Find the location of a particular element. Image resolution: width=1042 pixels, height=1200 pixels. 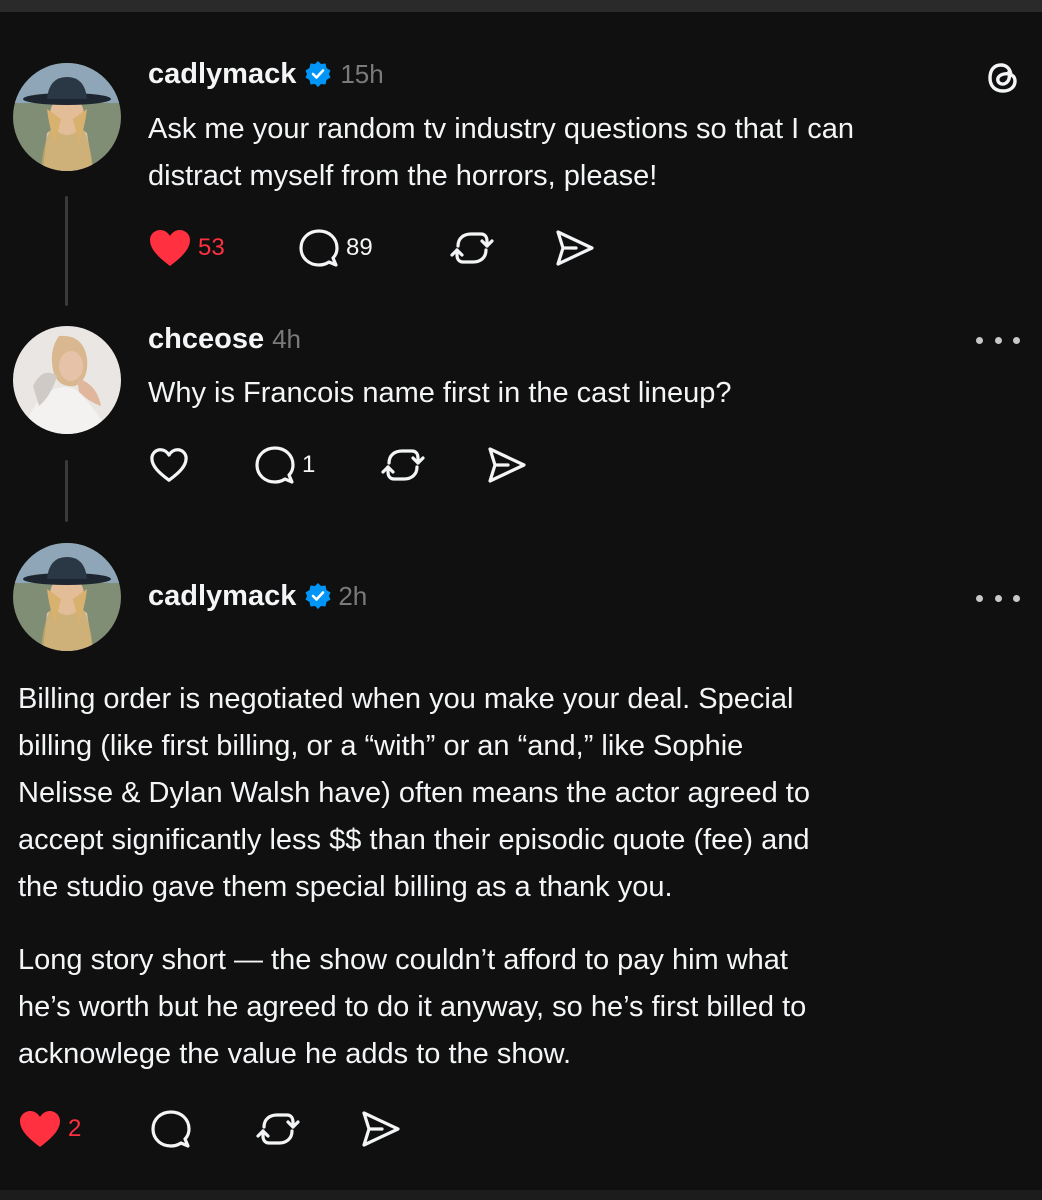

like-button: 53 is located at coordinates (186, 248).